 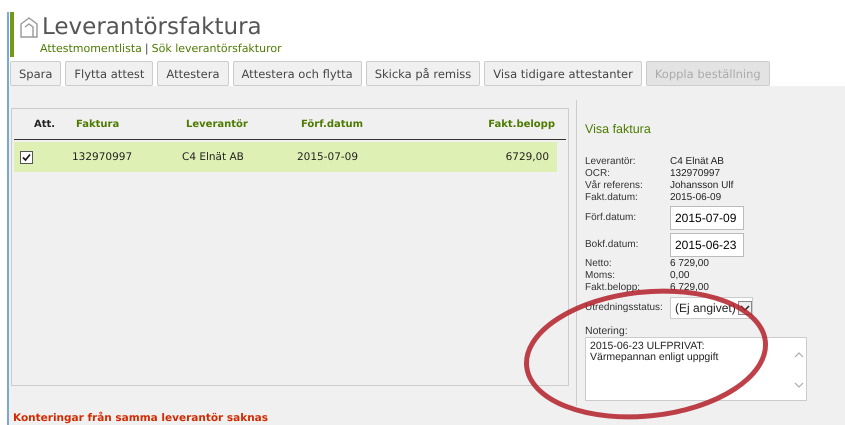 What do you see at coordinates (36, 73) in the screenshot?
I see `toolbar-button: Spara` at bounding box center [36, 73].